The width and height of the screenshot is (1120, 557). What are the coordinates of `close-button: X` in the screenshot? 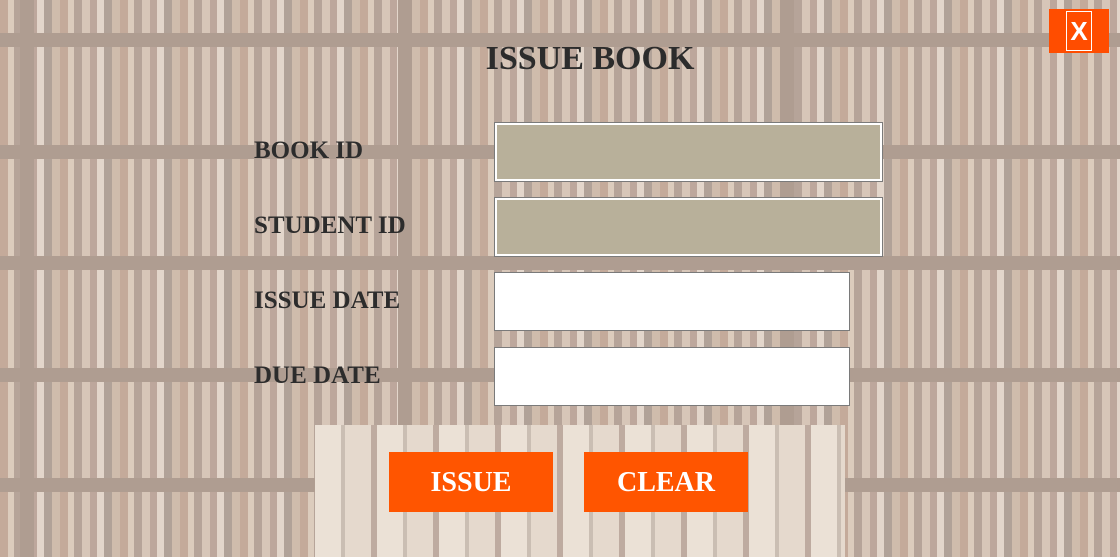 It's located at (1079, 31).